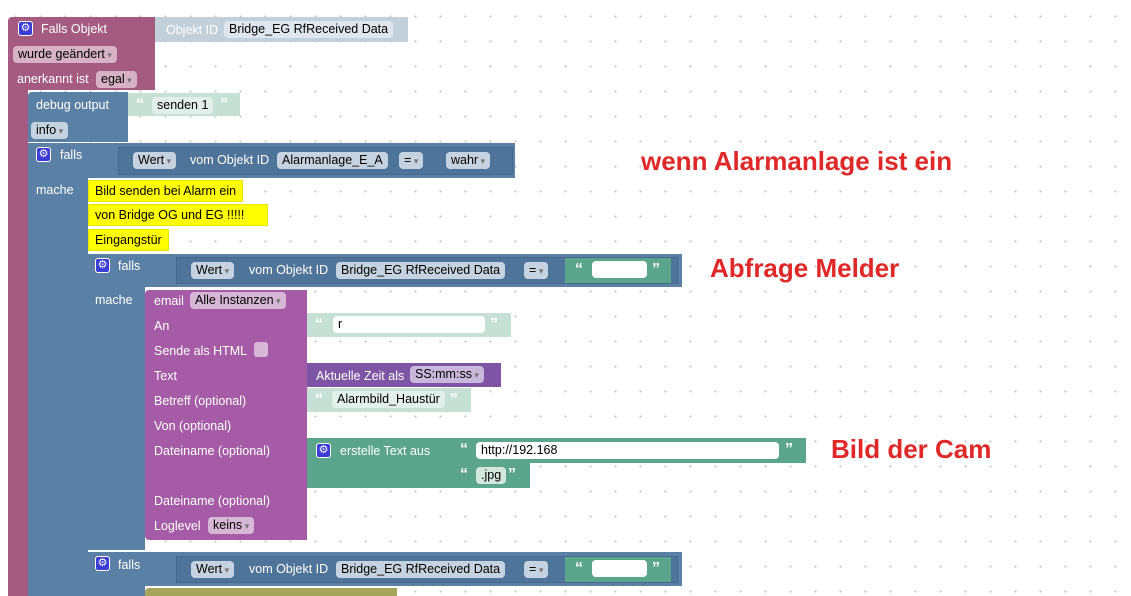  I want to click on to-label: An, so click(162, 326).